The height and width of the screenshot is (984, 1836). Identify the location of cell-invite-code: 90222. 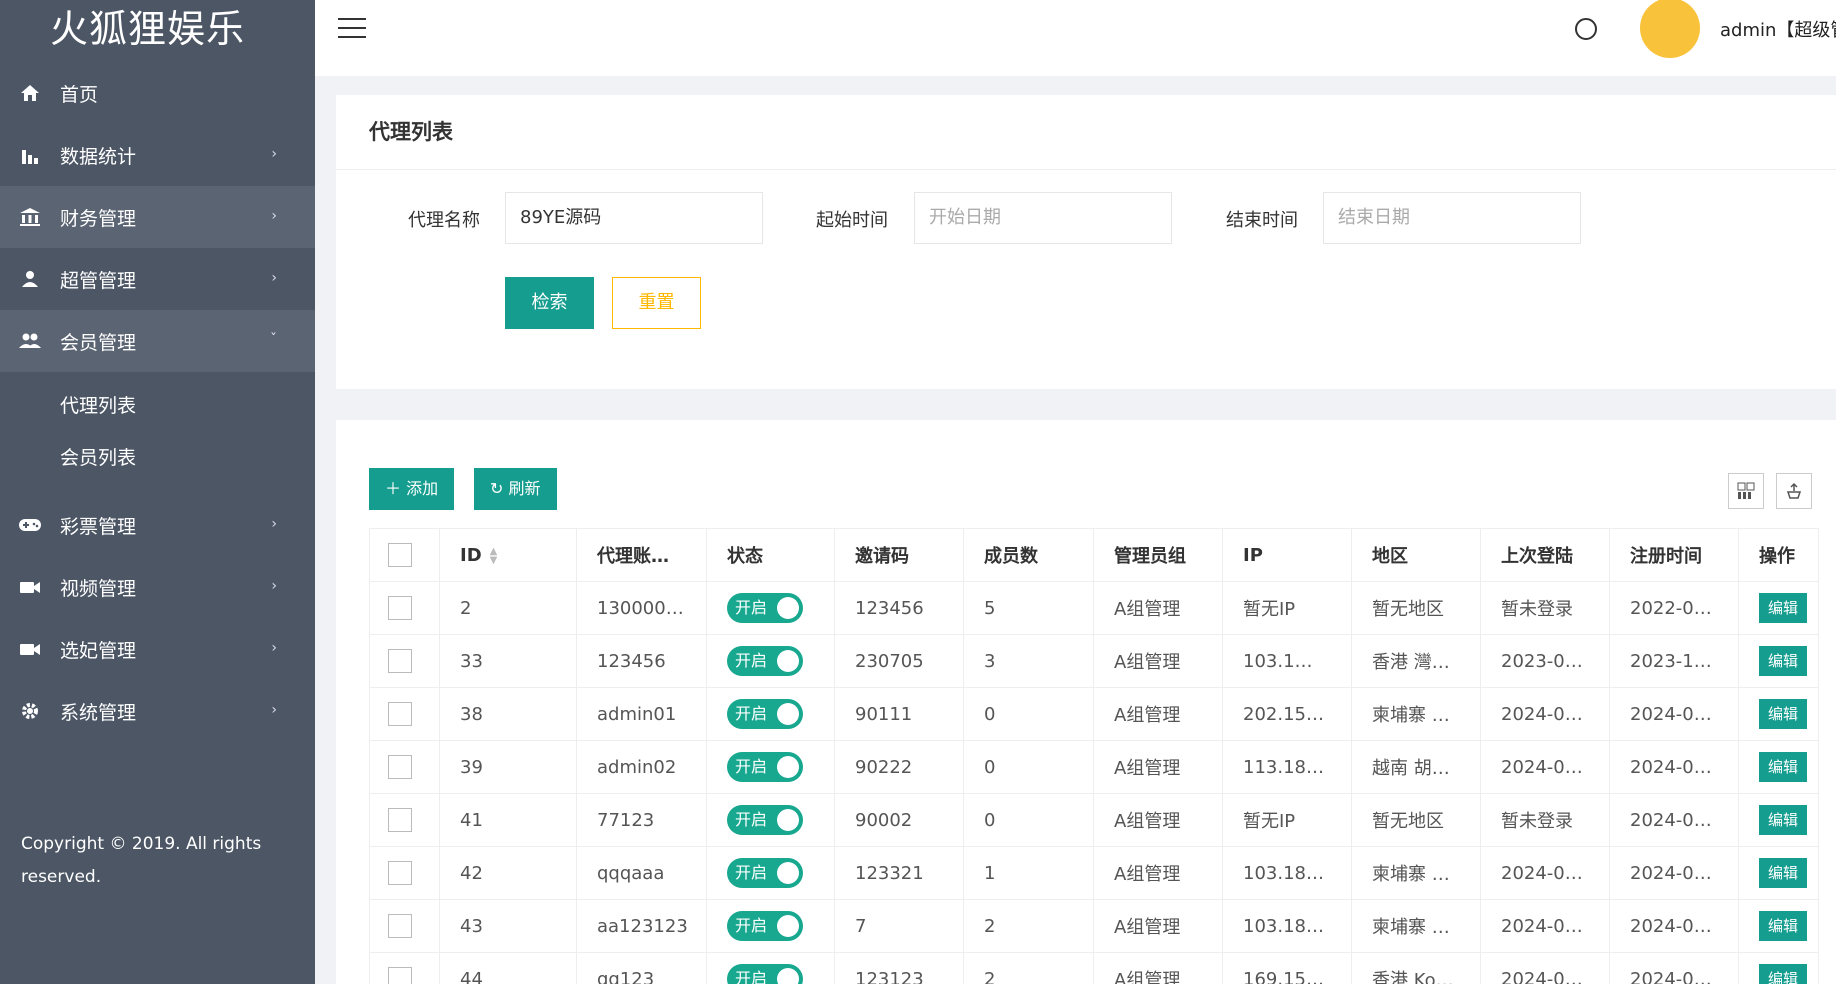
(899, 767).